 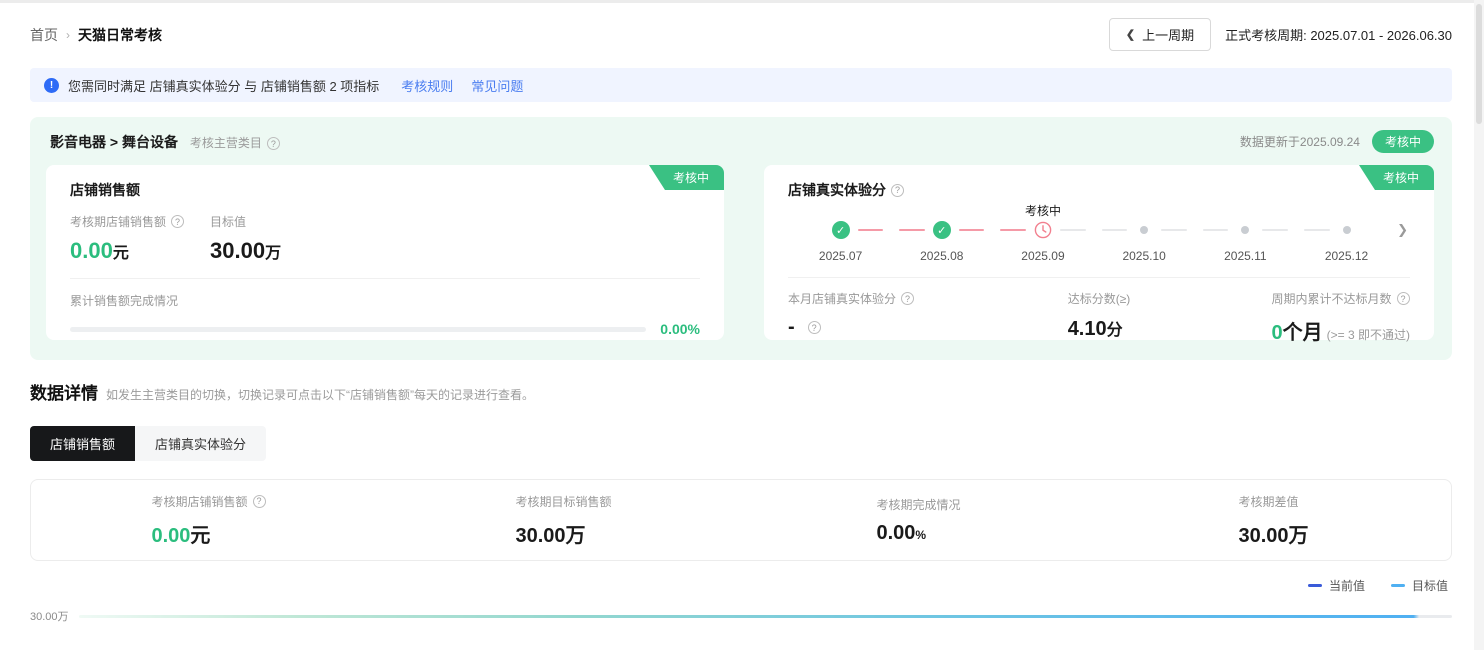 I want to click on timeline-step-current: 考核中 2025.09, so click(x=1042, y=232).